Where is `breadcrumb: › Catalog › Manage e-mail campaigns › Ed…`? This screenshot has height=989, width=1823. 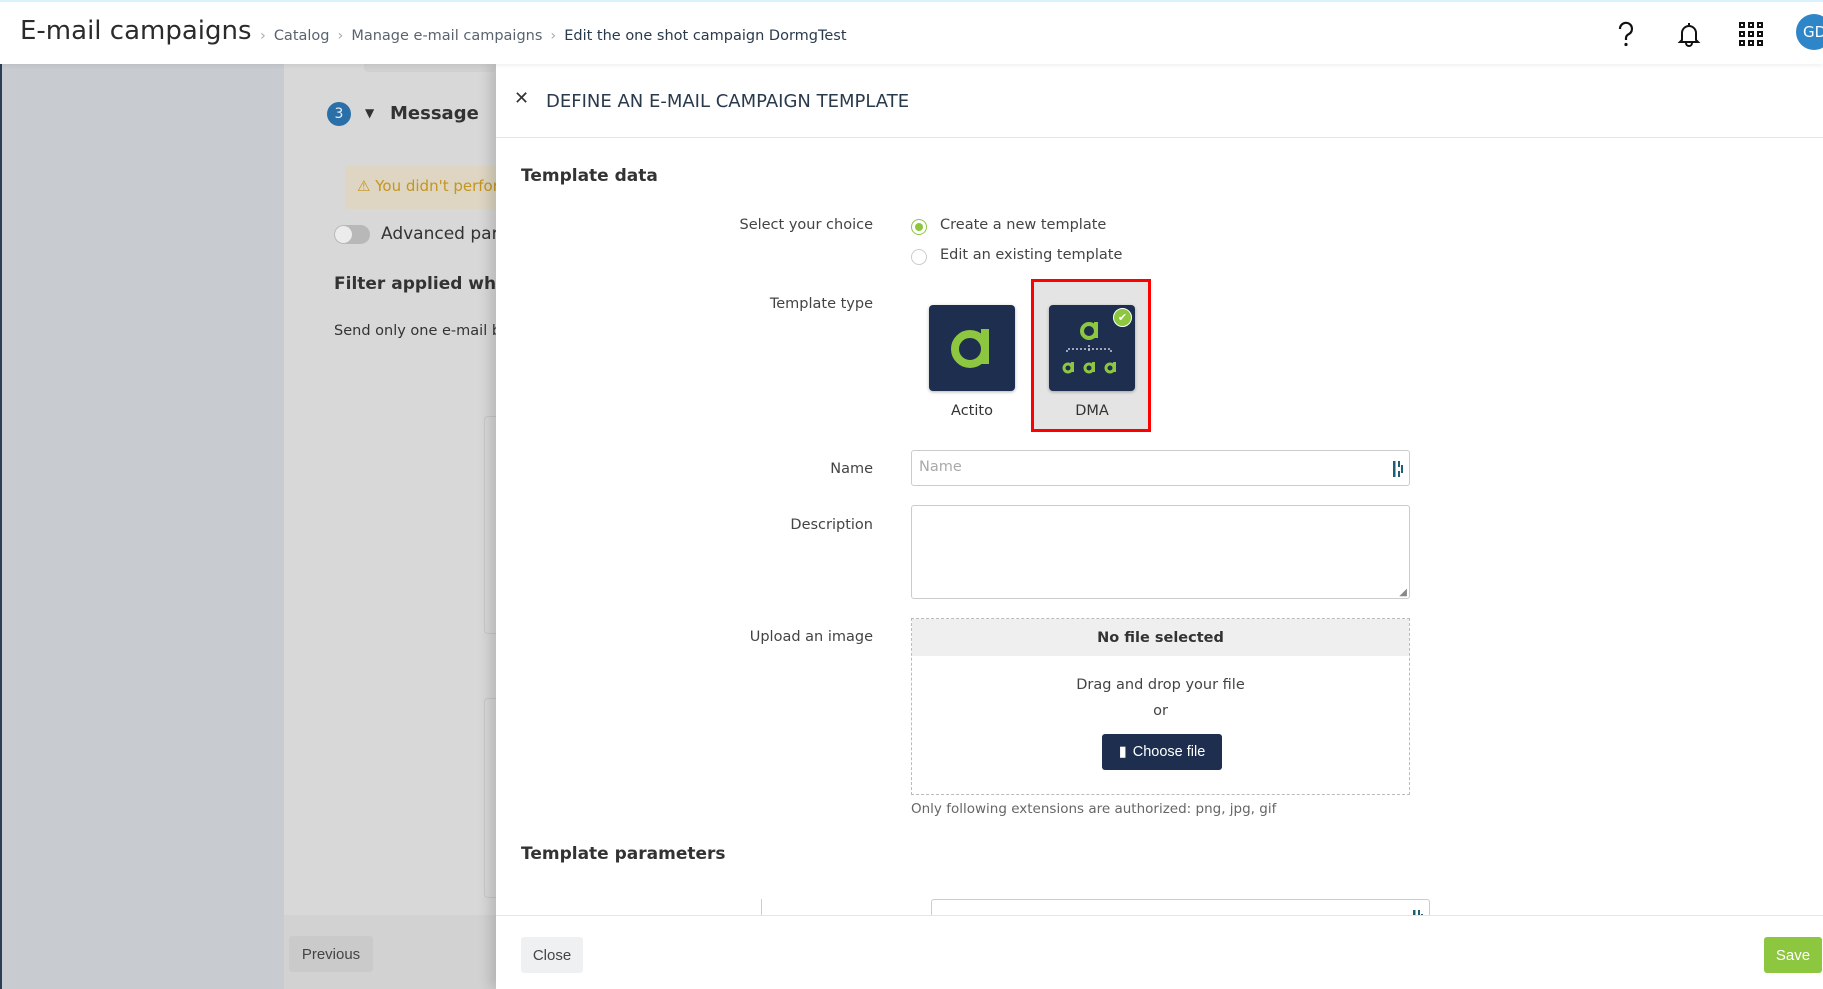 breadcrumb: › Catalog › Manage e-mail campaigns › Ed… is located at coordinates (553, 36).